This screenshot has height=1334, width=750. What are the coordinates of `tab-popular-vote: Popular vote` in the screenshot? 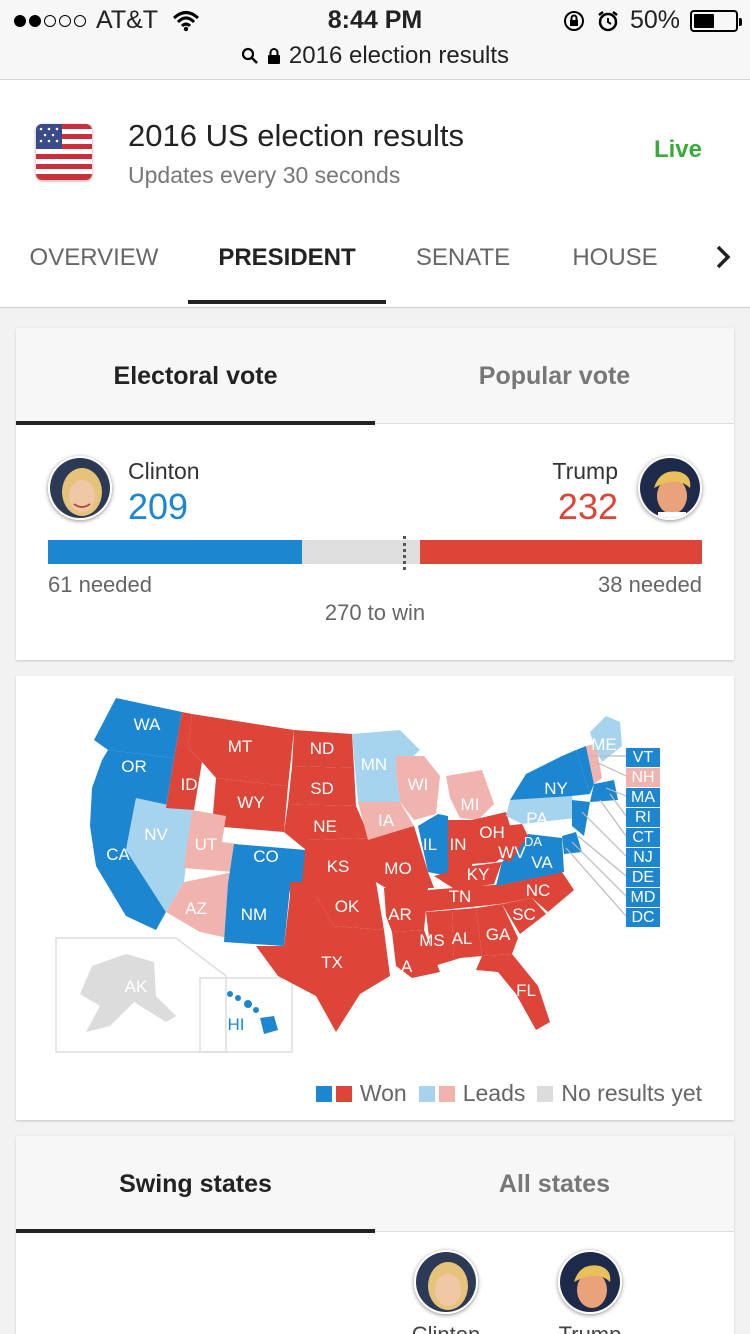 It's located at (554, 376).